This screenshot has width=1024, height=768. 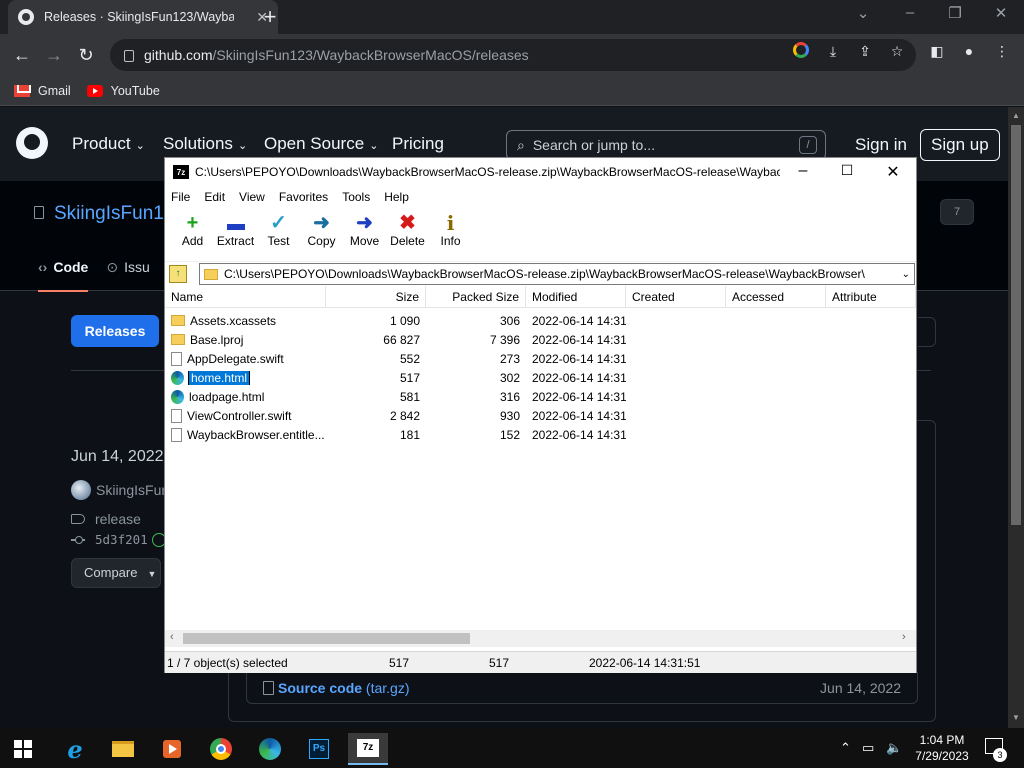 What do you see at coordinates (407, 228) in the screenshot?
I see `delete-button: ✖ Delete` at bounding box center [407, 228].